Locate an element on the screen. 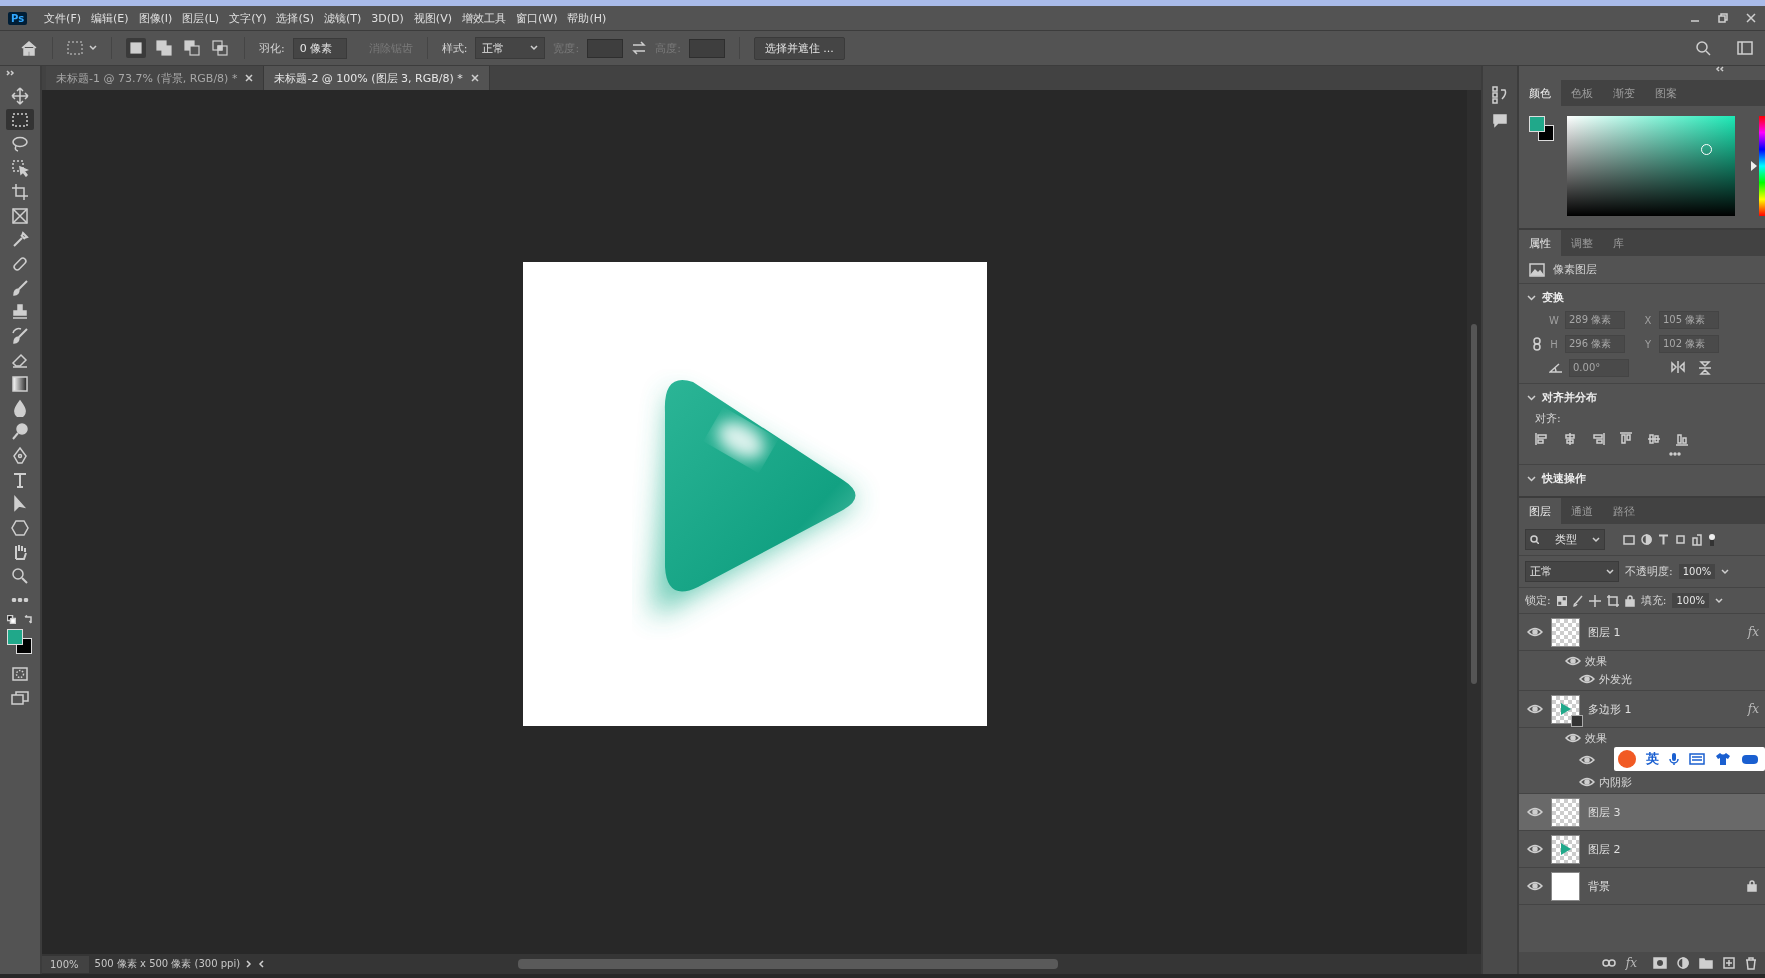 This screenshot has height=978, width=1765. panel-tab: 图案 is located at coordinates (1666, 93).